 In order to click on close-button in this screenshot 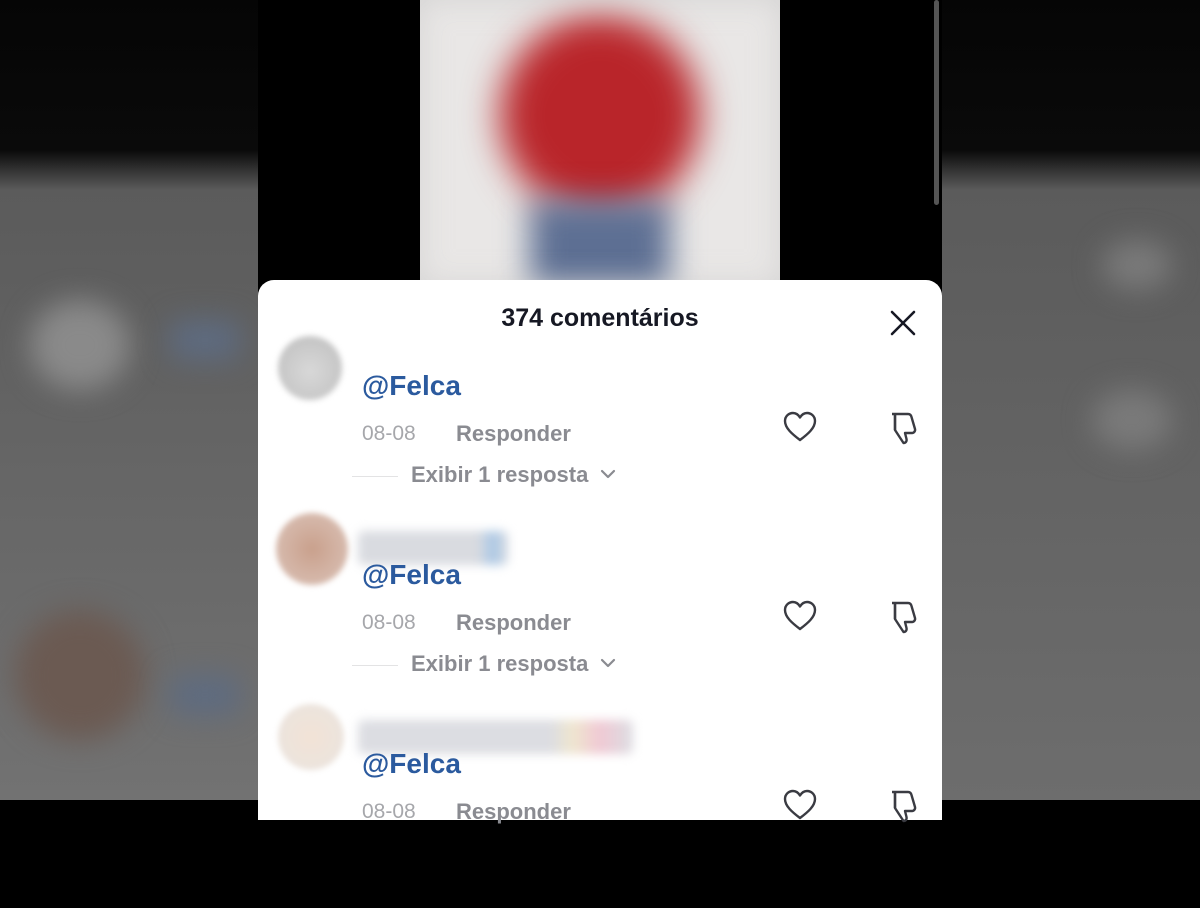, I will do `click(903, 323)`.